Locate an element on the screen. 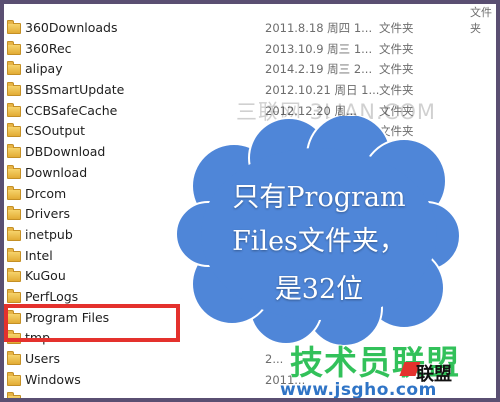 This screenshot has height=402, width=500. file-name: Drcom is located at coordinates (46, 193).